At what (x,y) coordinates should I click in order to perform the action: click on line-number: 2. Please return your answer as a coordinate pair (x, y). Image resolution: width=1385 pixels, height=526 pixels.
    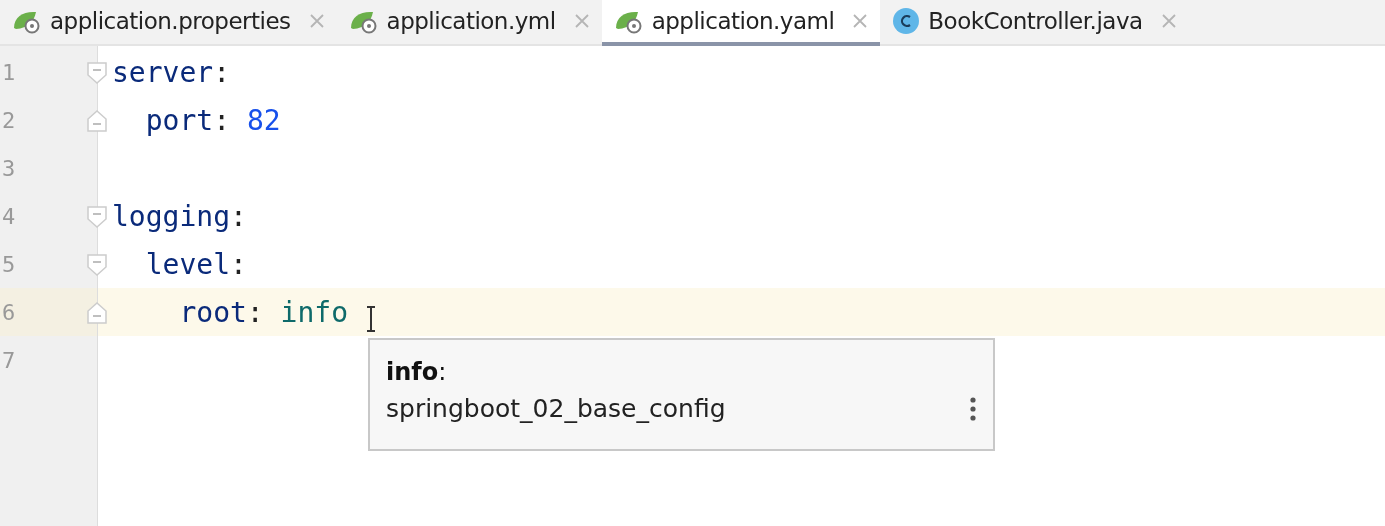
    Looking at the image, I should click on (9, 120).